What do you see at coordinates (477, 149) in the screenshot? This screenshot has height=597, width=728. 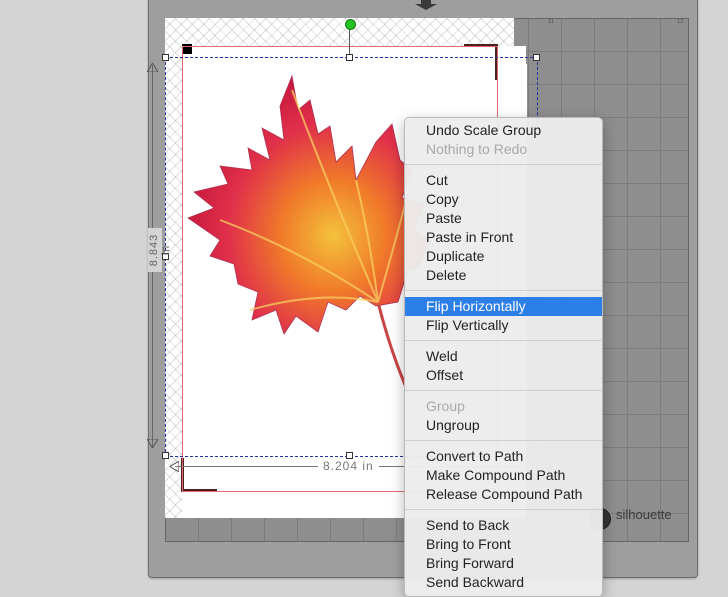 I see `menu-item-nothing-to-redo: Nothing to Redo` at bounding box center [477, 149].